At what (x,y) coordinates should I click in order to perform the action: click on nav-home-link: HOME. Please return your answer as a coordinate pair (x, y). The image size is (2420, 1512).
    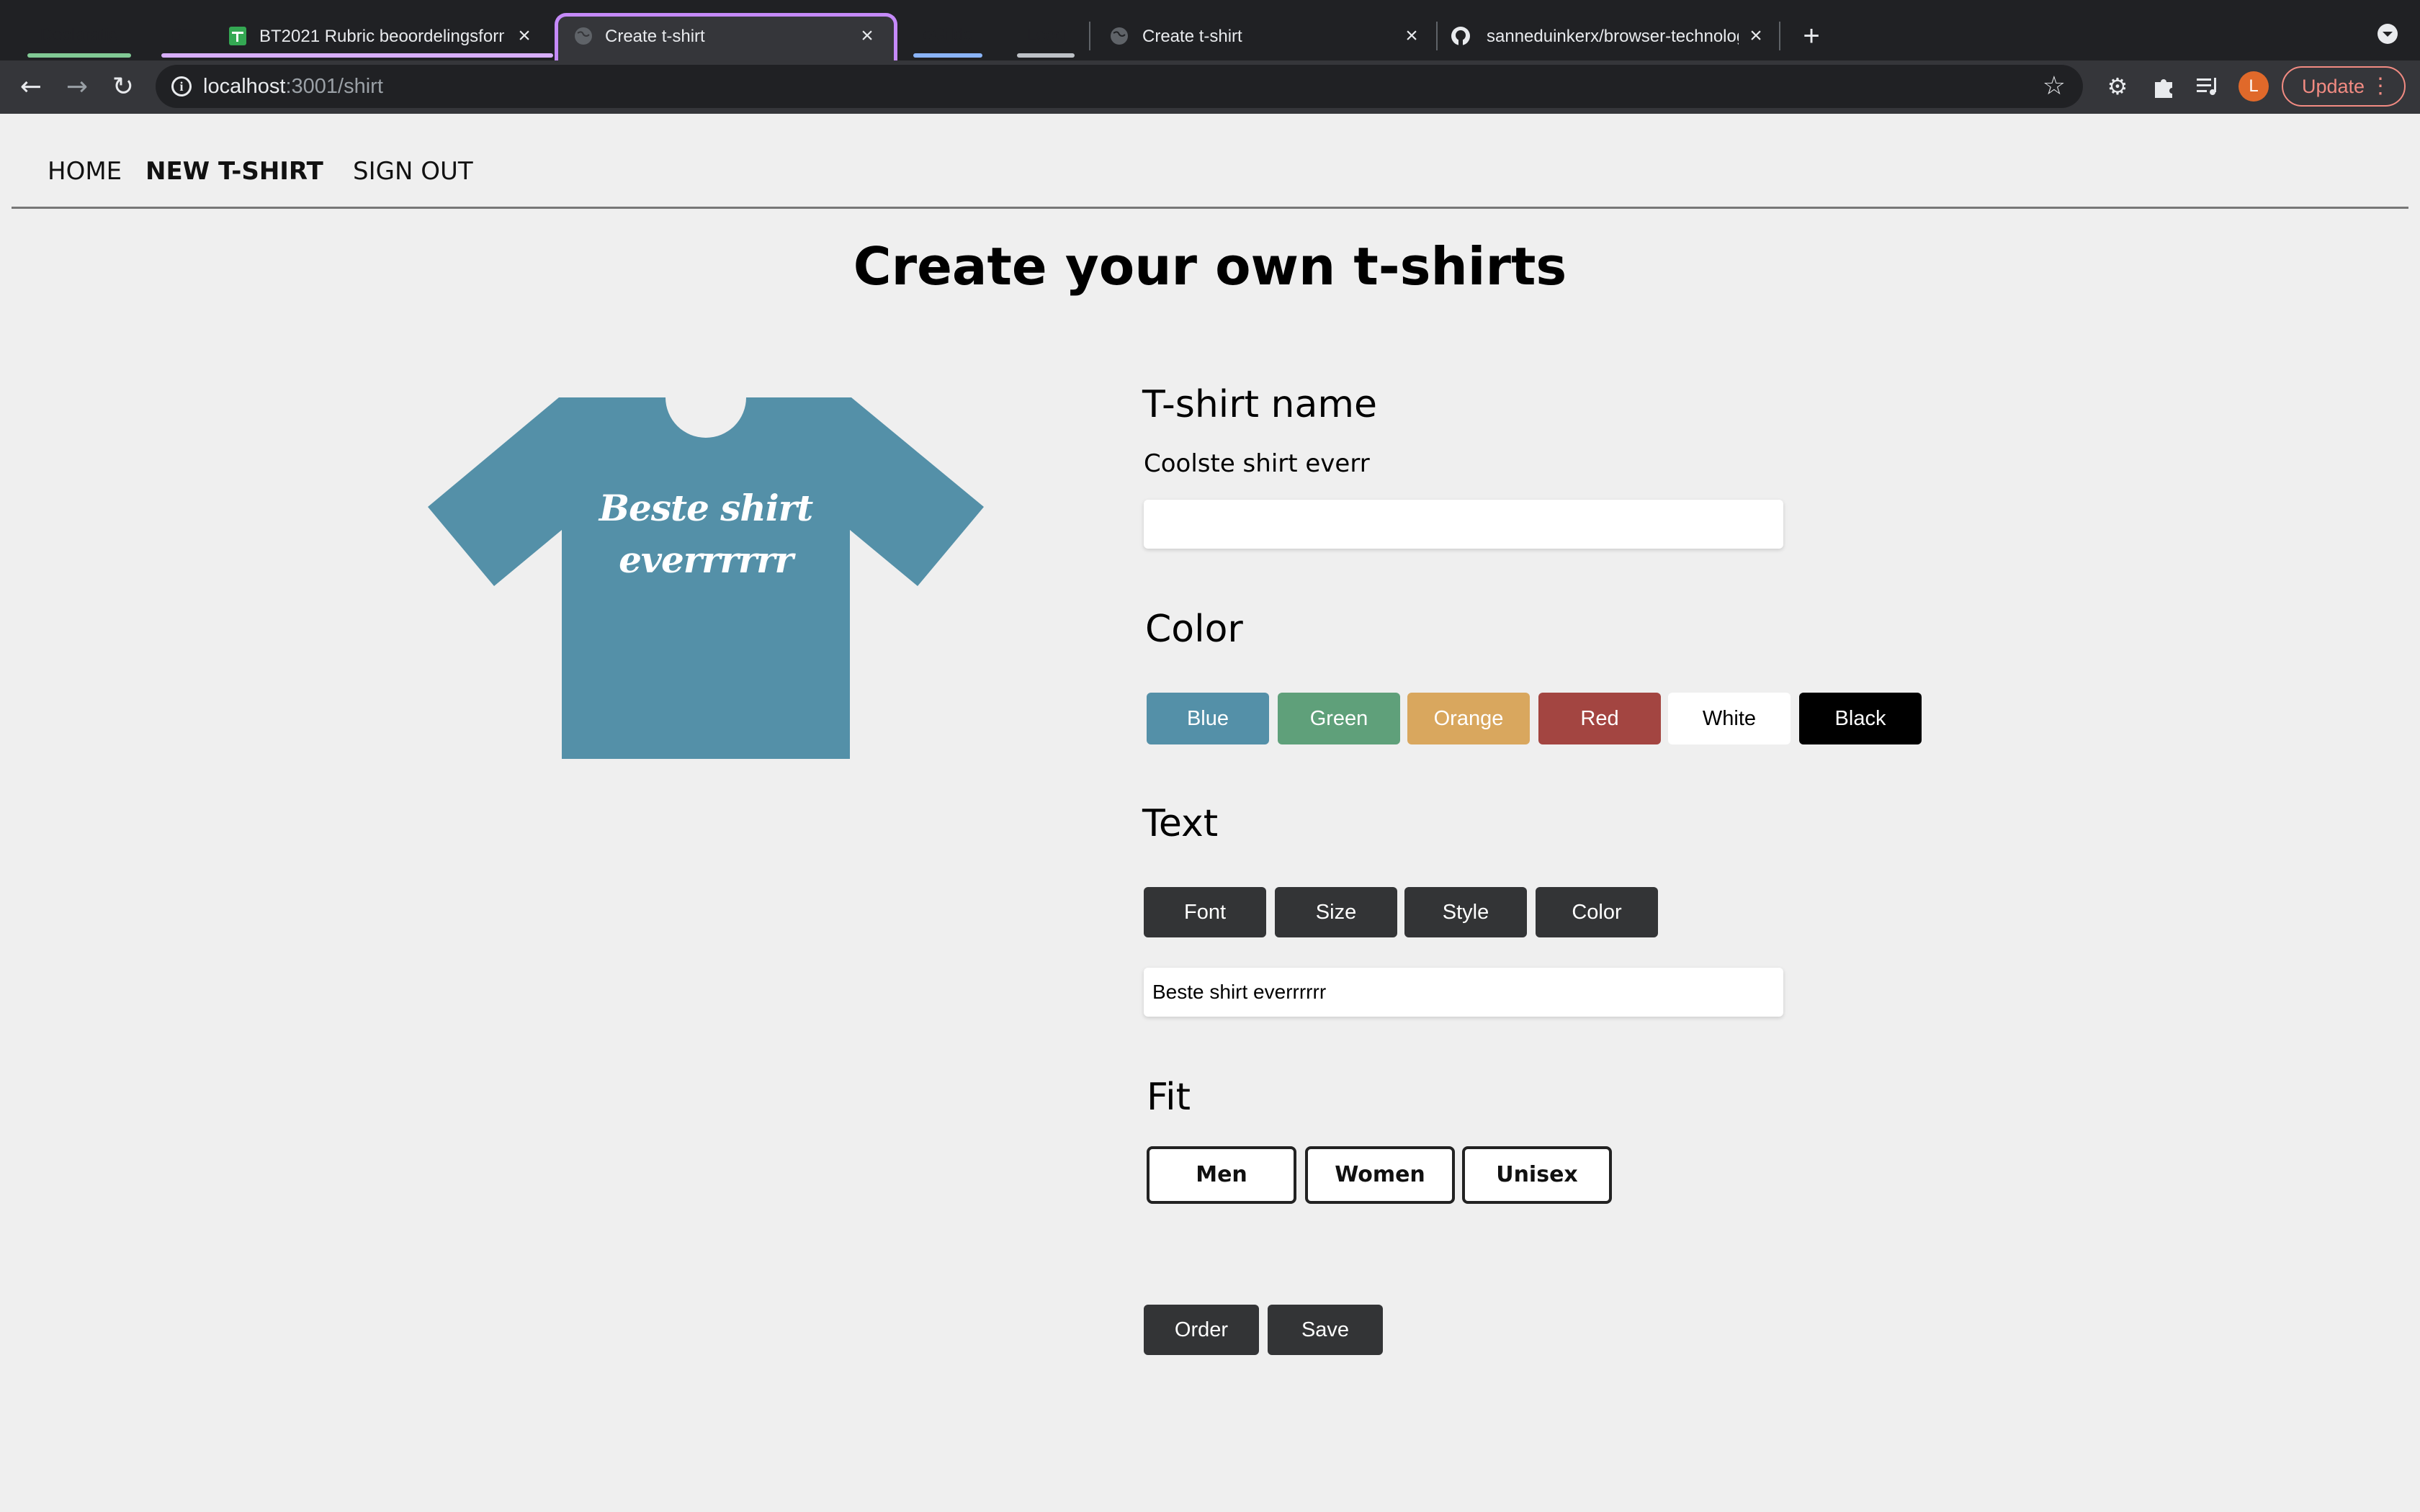
    Looking at the image, I should click on (85, 171).